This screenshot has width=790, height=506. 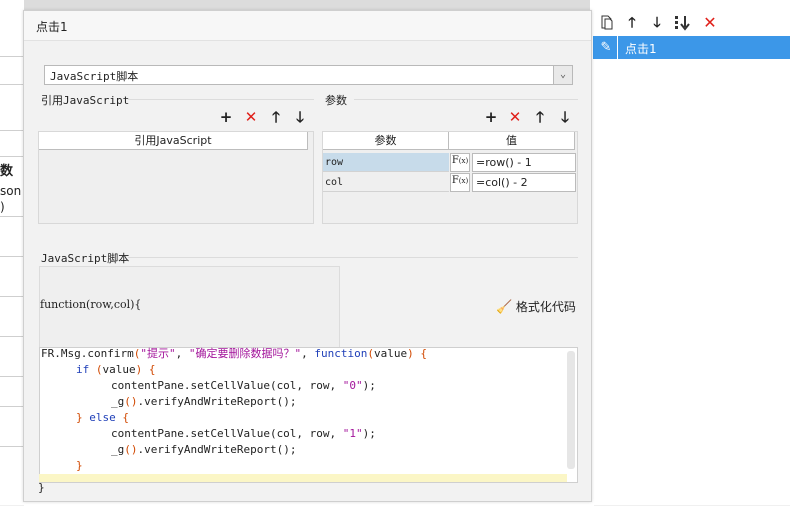 I want to click on param-name-header: 参数, so click(x=386, y=141).